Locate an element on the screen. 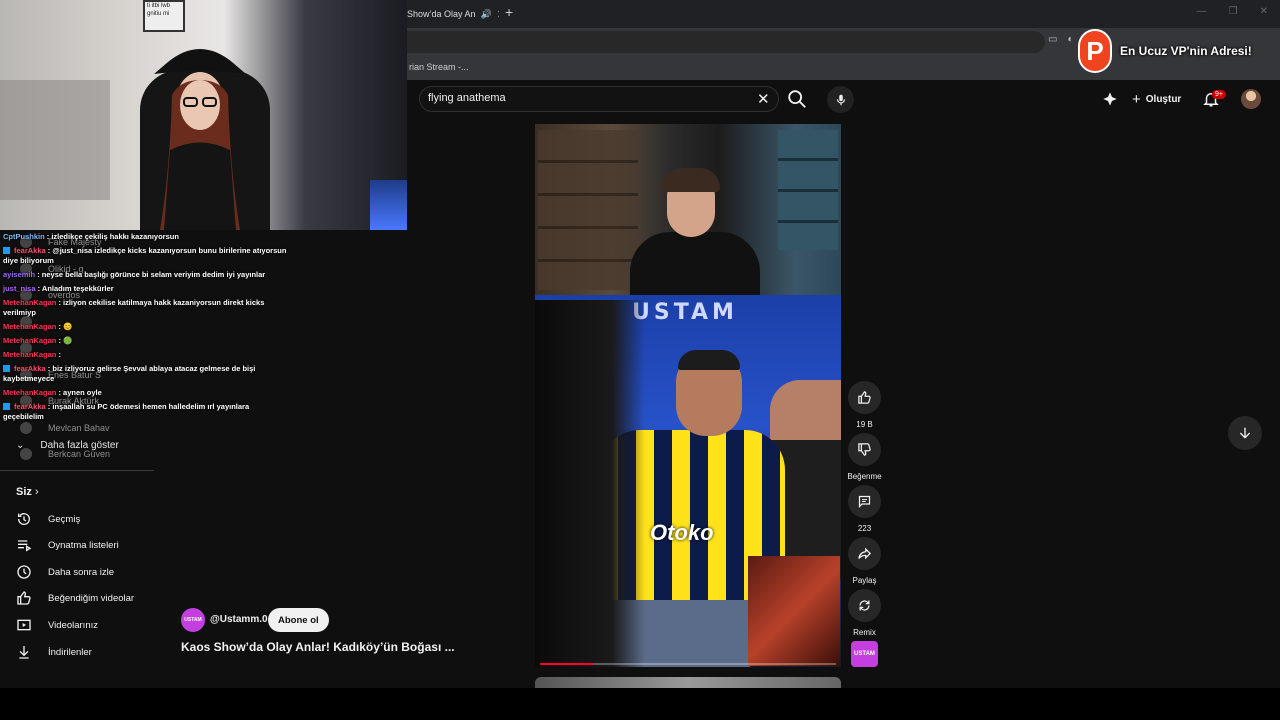 The height and width of the screenshot is (720, 1280). plus-icon: + is located at coordinates (1136, 99).